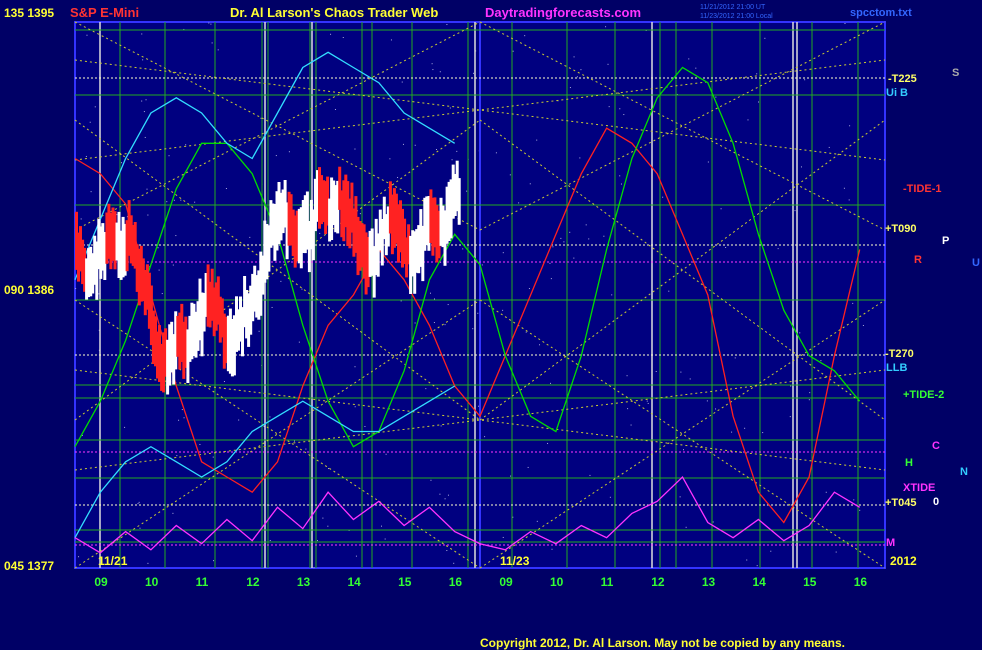 The image size is (982, 650). Describe the element at coordinates (304, 582) in the screenshot. I see `x-tick-label: 13` at that location.